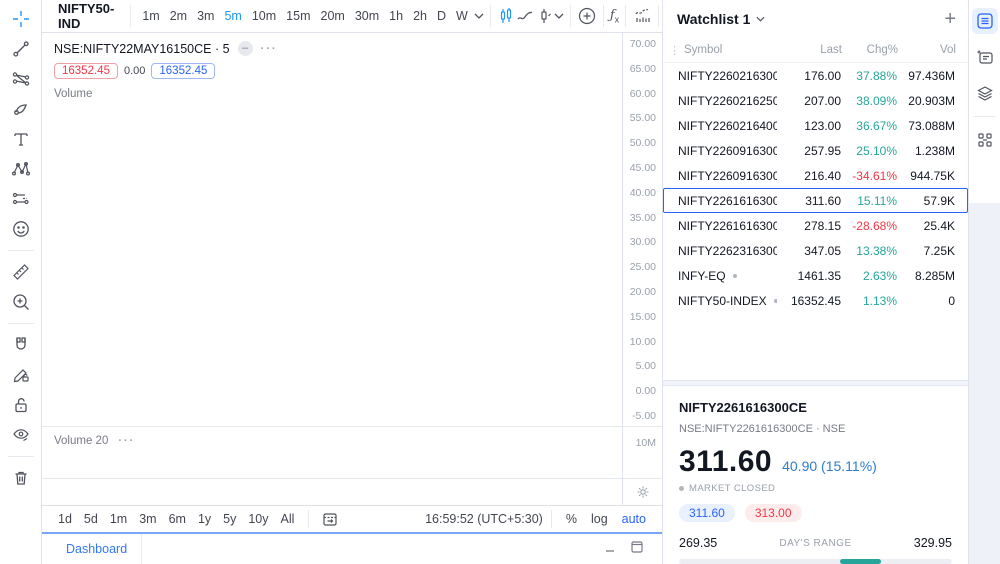  I want to click on watchlist-row: NIFTY2261616300PE 278.15 -28.68% 25.4K, so click(815, 225).